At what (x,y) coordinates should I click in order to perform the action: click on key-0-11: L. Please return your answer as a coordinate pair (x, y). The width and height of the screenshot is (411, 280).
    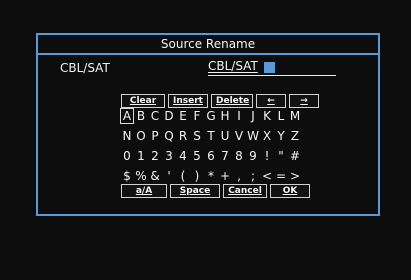
    Looking at the image, I should click on (281, 116).